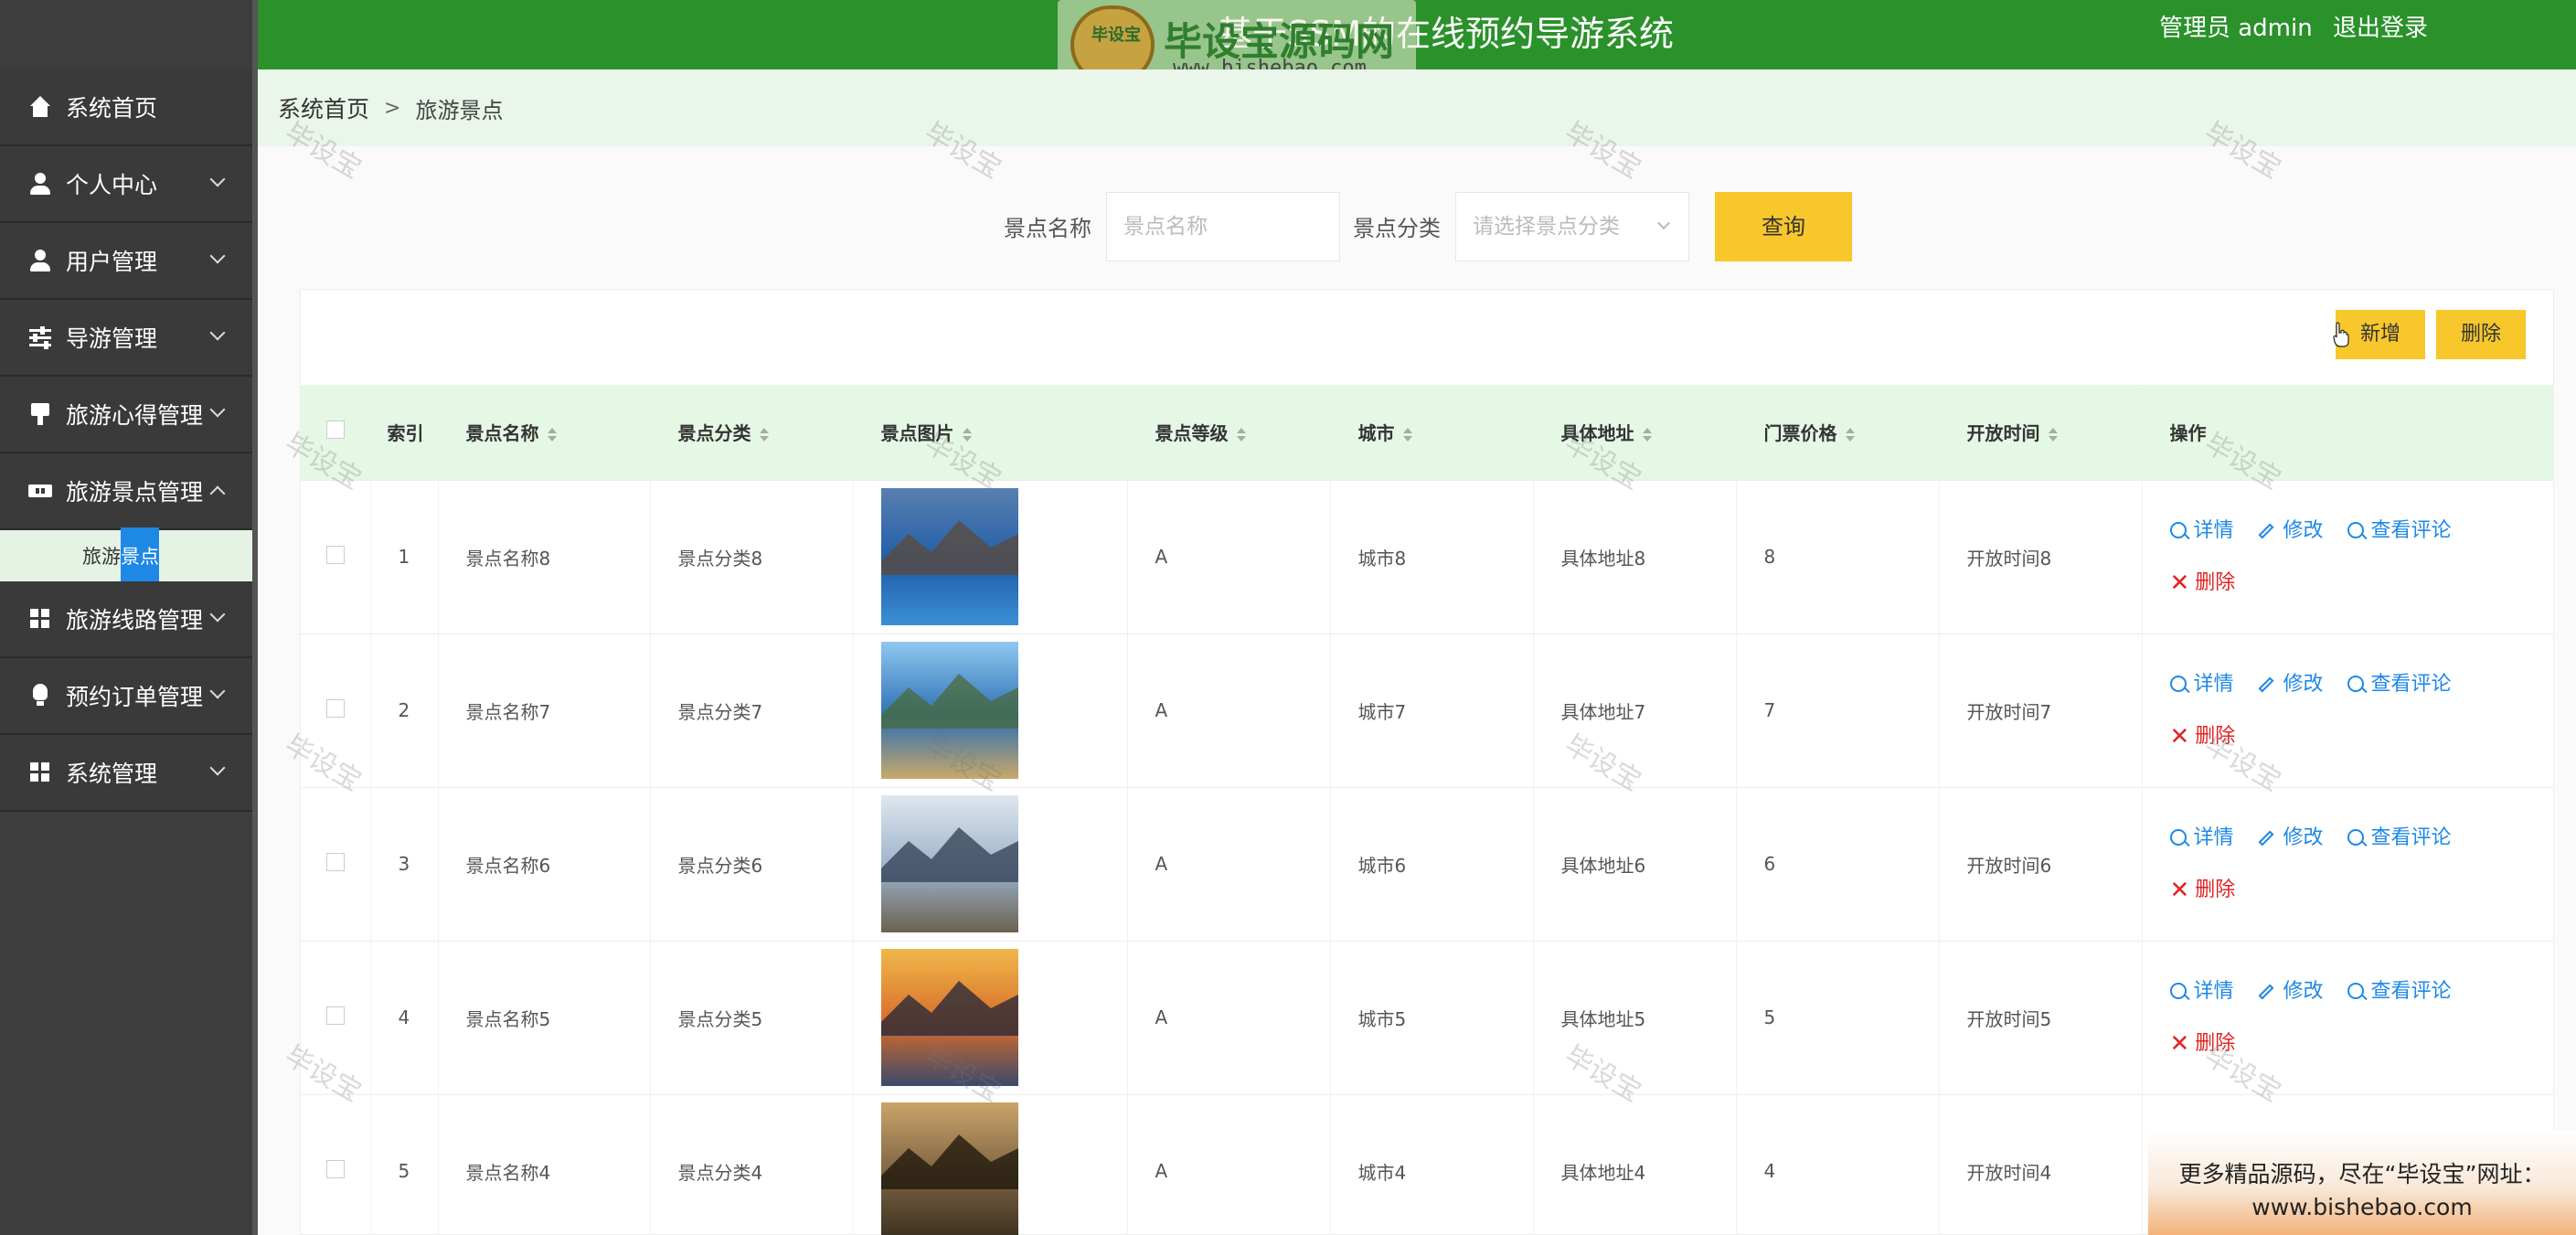 The width and height of the screenshot is (2576, 1235). Describe the element at coordinates (1635, 710) in the screenshot. I see `cell-address: 具体地址7` at that location.